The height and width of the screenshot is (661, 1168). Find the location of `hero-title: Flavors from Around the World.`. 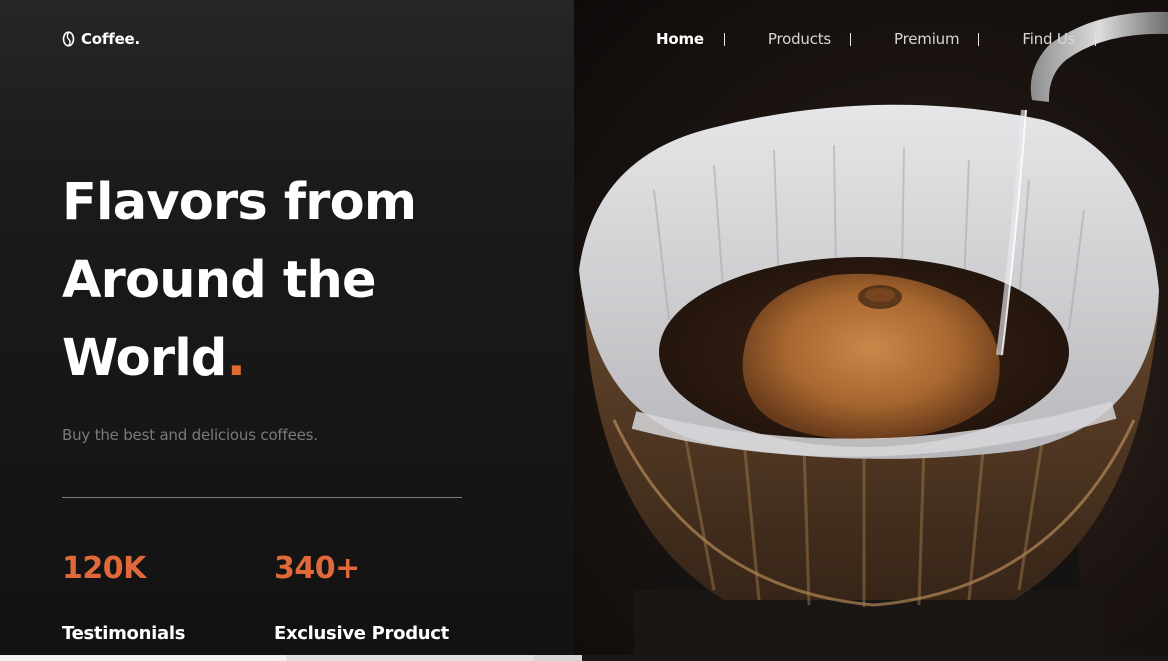

hero-title: Flavors from Around the World. is located at coordinates (272, 281).